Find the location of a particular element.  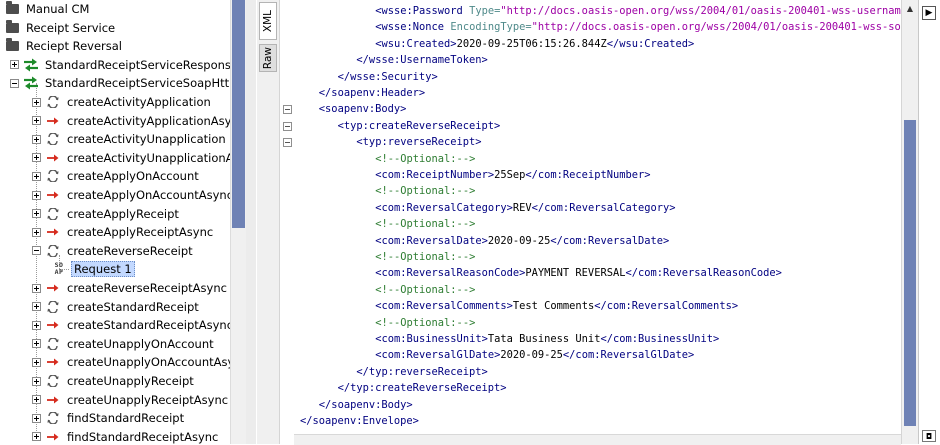

code-line: <soapenv:Body> is located at coordinates (363, 109).